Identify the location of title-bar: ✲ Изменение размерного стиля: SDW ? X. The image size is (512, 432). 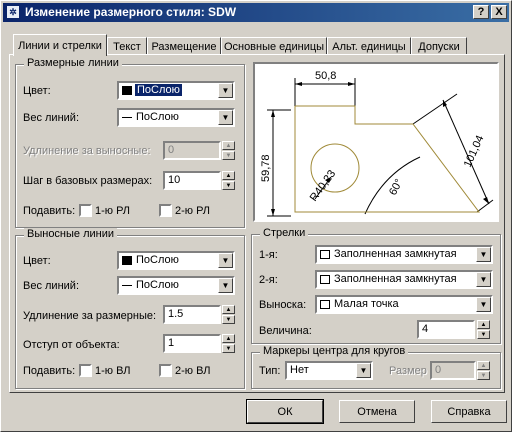
(256, 12).